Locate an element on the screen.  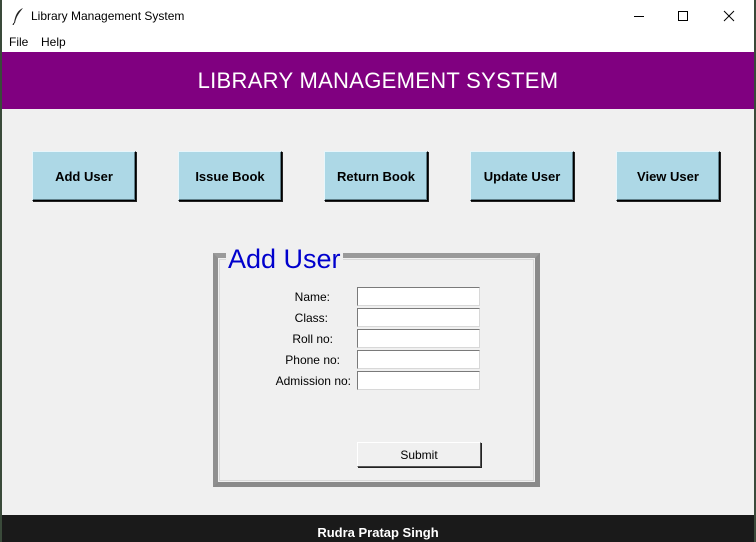
menu-bar: File Help is located at coordinates (378, 42).